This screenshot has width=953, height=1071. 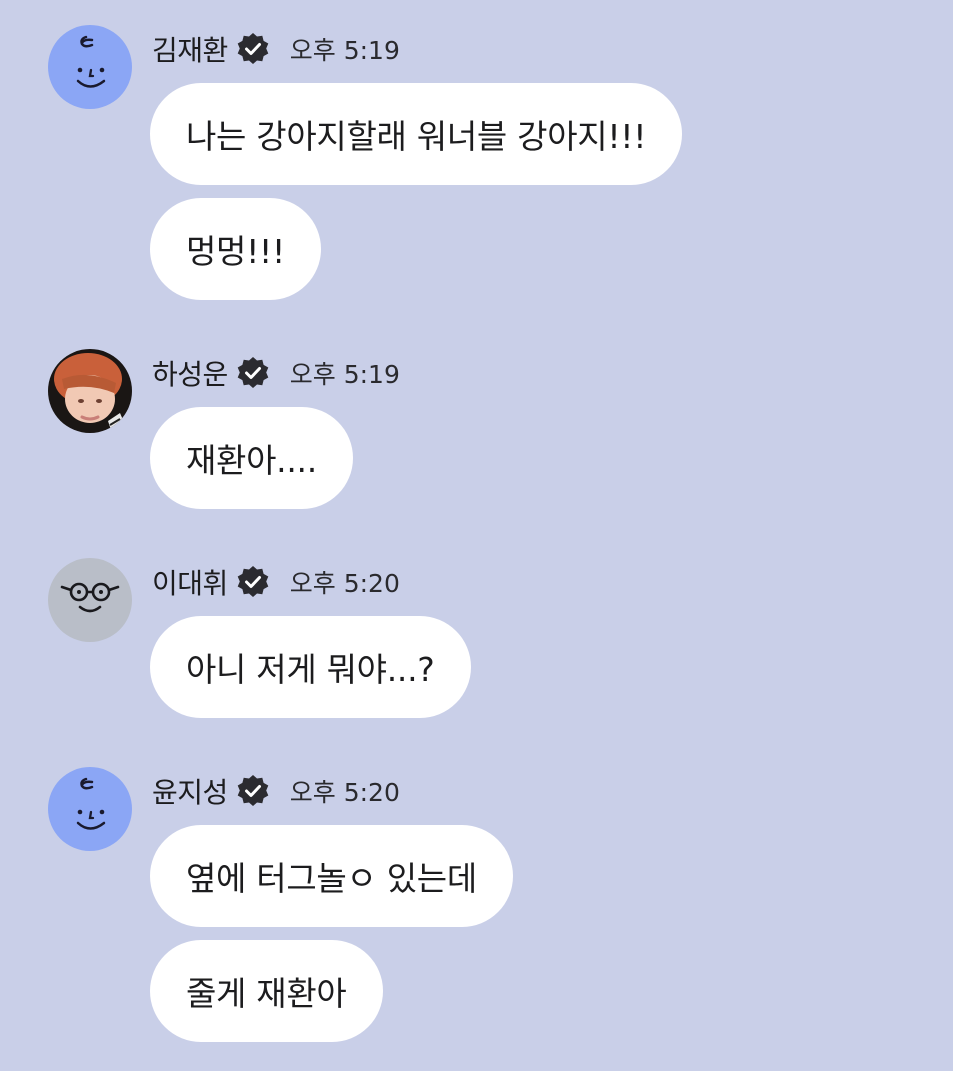 What do you see at coordinates (190, 49) in the screenshot?
I see `sender-name: 김재환` at bounding box center [190, 49].